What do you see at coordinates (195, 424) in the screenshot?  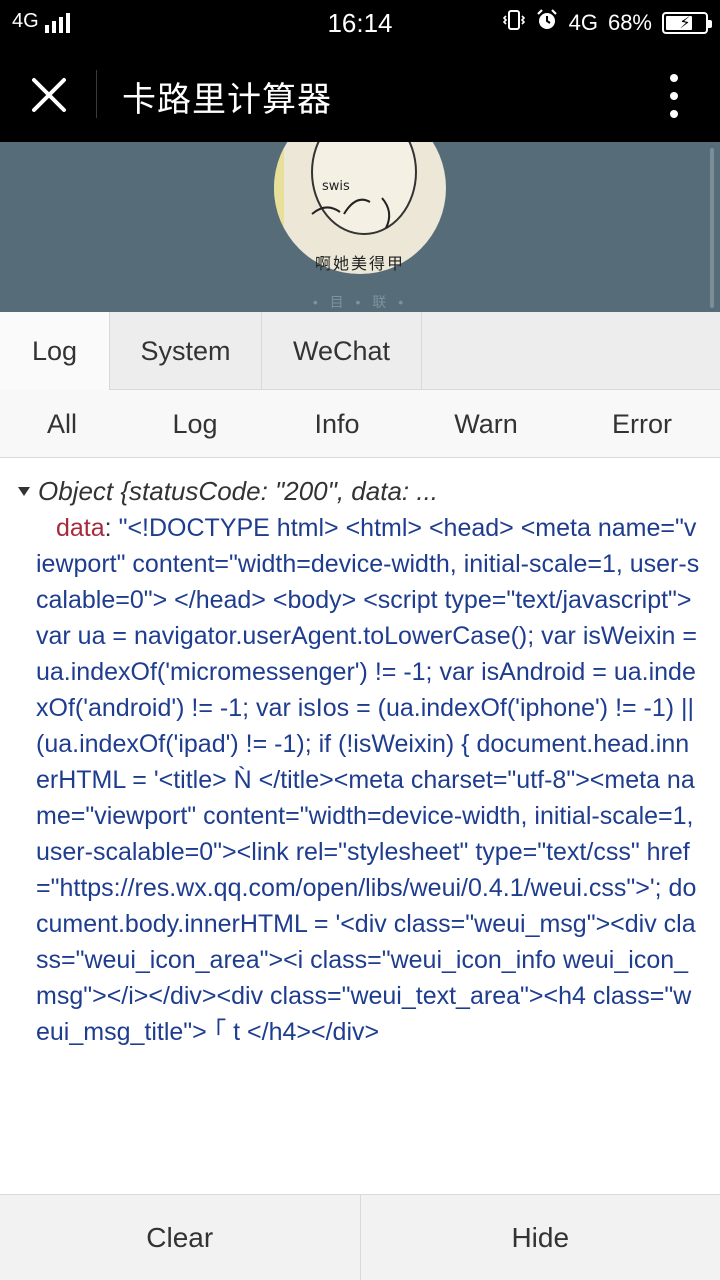 I see `filter-log: Log` at bounding box center [195, 424].